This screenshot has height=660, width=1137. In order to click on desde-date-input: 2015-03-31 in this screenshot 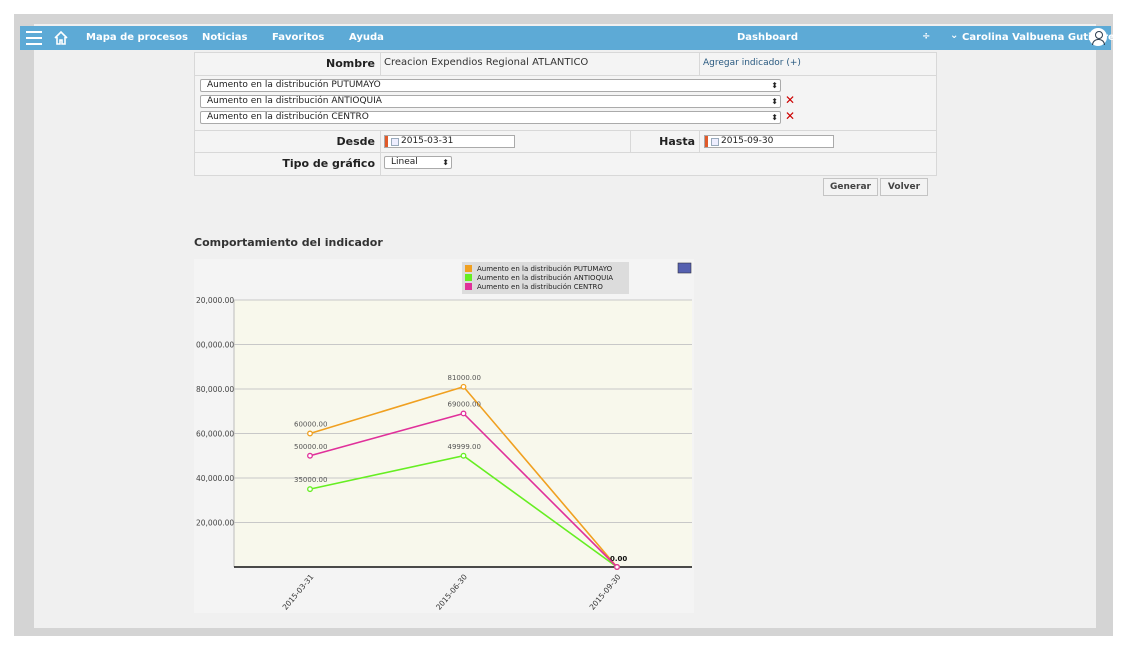, I will do `click(449, 141)`.